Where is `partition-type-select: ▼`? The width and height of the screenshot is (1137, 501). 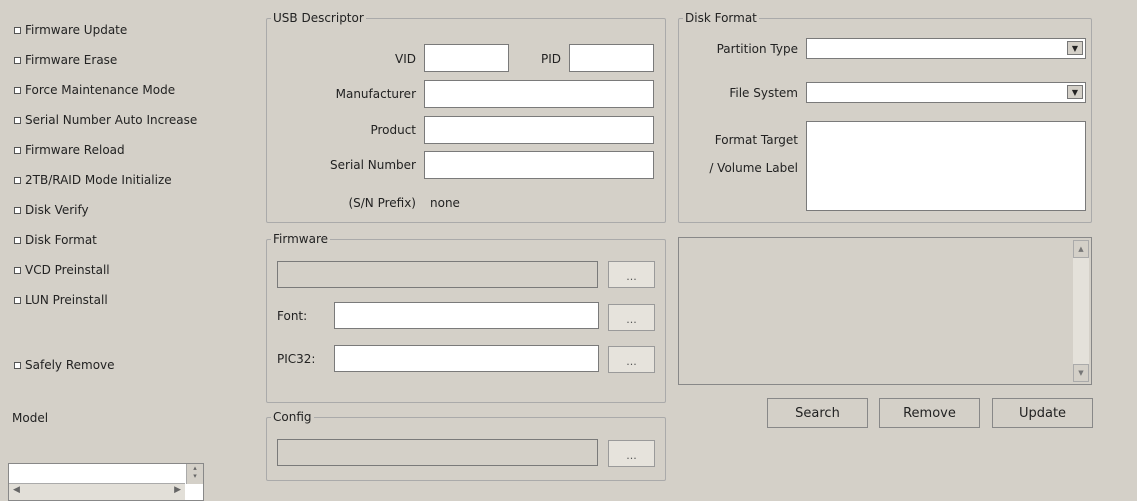 partition-type-select: ▼ is located at coordinates (946, 48).